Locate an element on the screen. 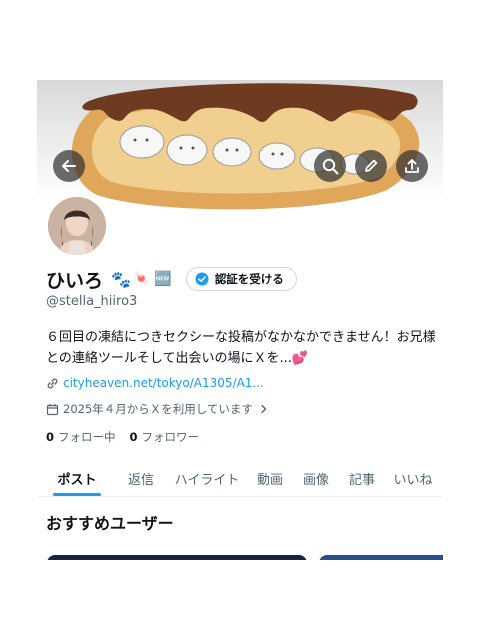 This screenshot has height=640, width=480. share-button is located at coordinates (412, 166).